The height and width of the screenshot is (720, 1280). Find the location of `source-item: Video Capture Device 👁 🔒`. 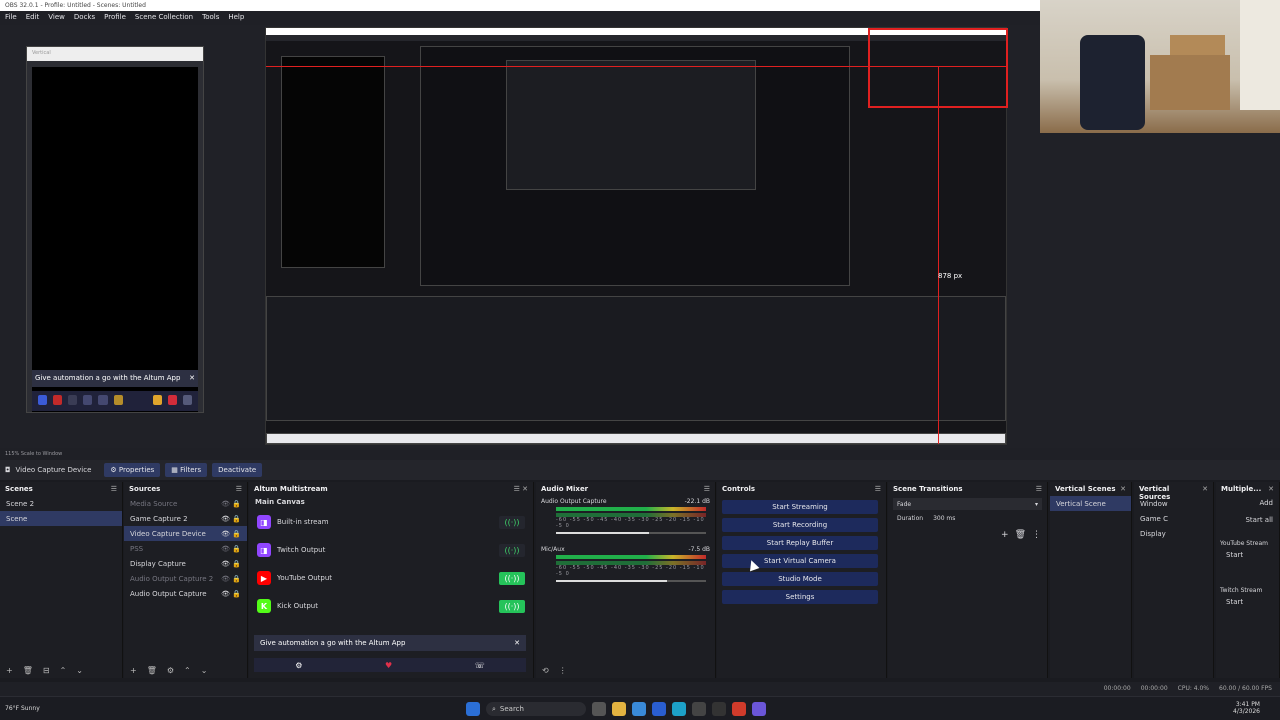

source-item: Video Capture Device 👁 🔒 is located at coordinates (185, 533).